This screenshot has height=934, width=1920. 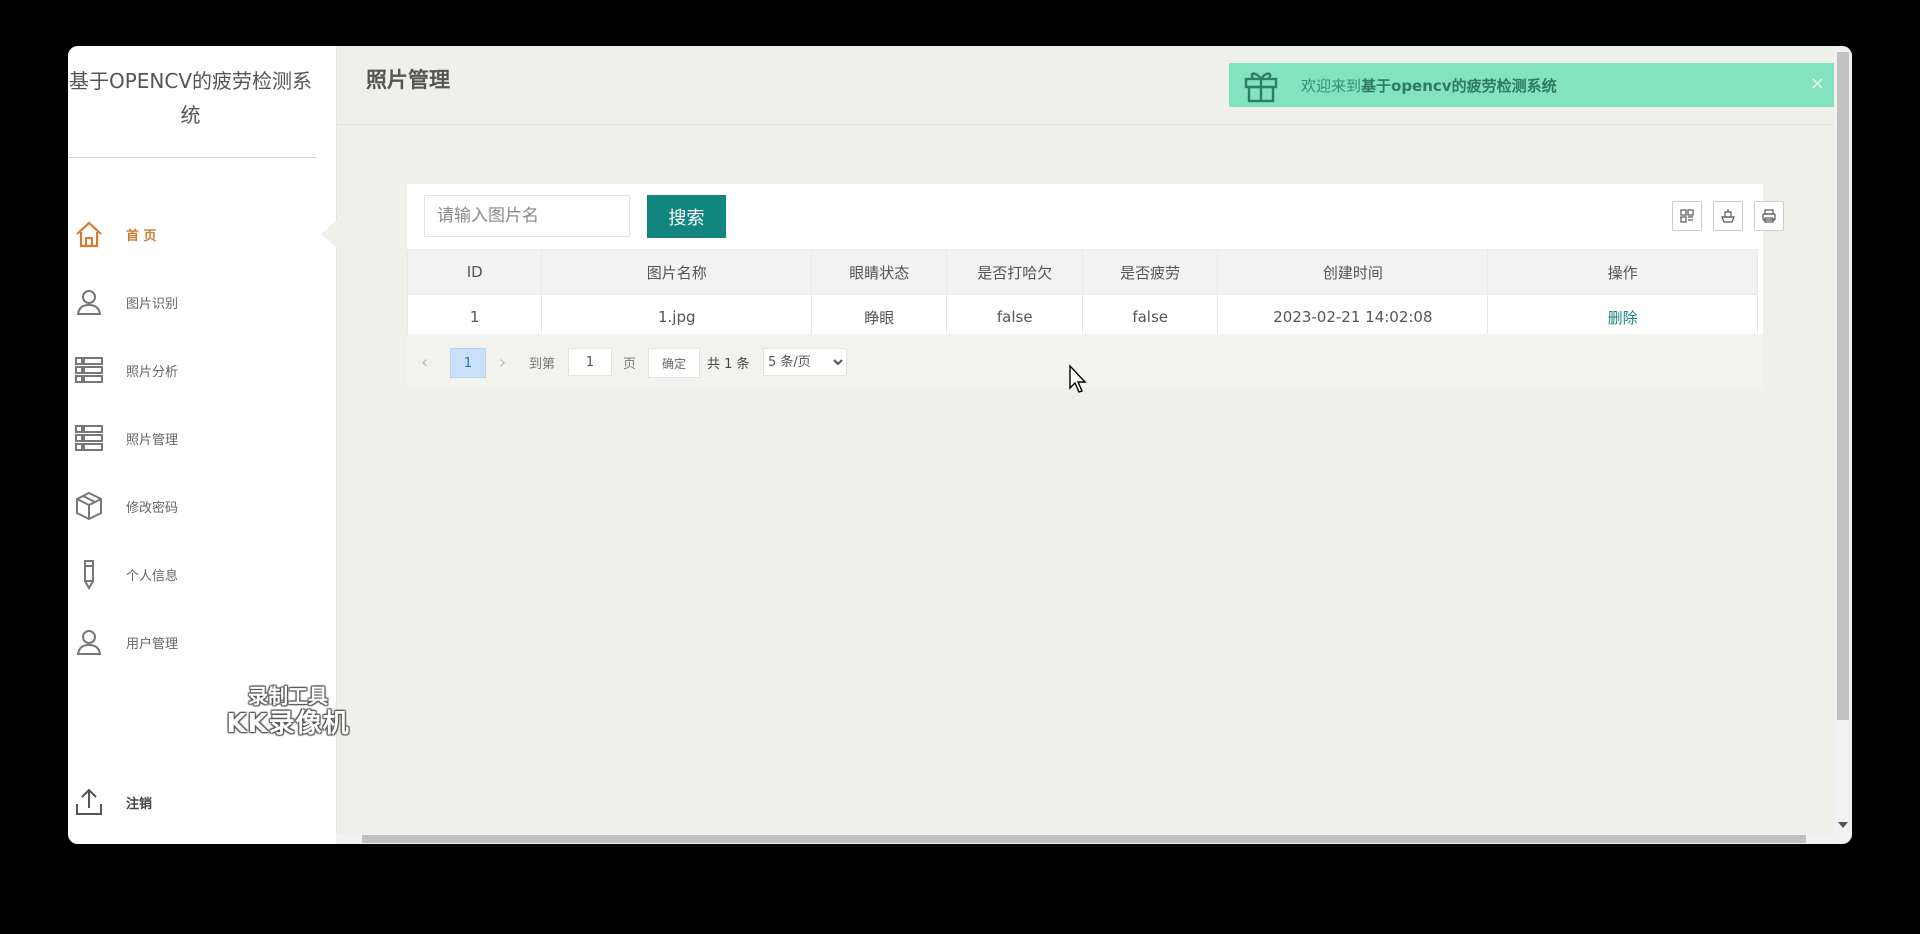 What do you see at coordinates (630, 364) in the screenshot?
I see `page-unit-label: 页` at bounding box center [630, 364].